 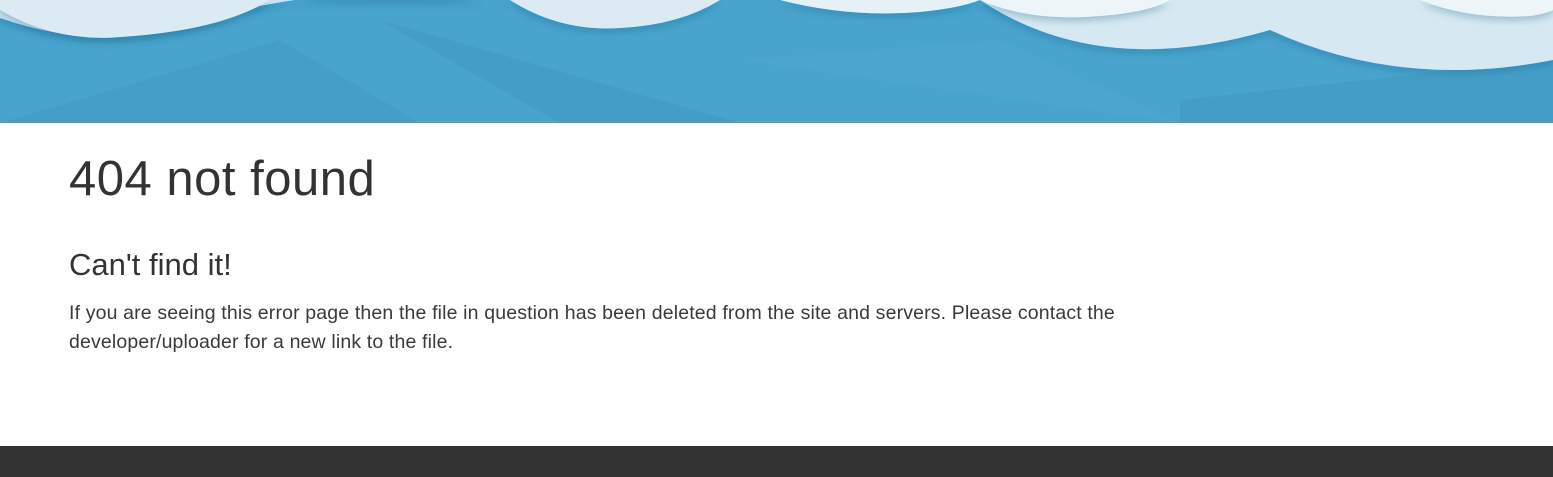 I want to click on cloud-layer-front, so click(x=135, y=19).